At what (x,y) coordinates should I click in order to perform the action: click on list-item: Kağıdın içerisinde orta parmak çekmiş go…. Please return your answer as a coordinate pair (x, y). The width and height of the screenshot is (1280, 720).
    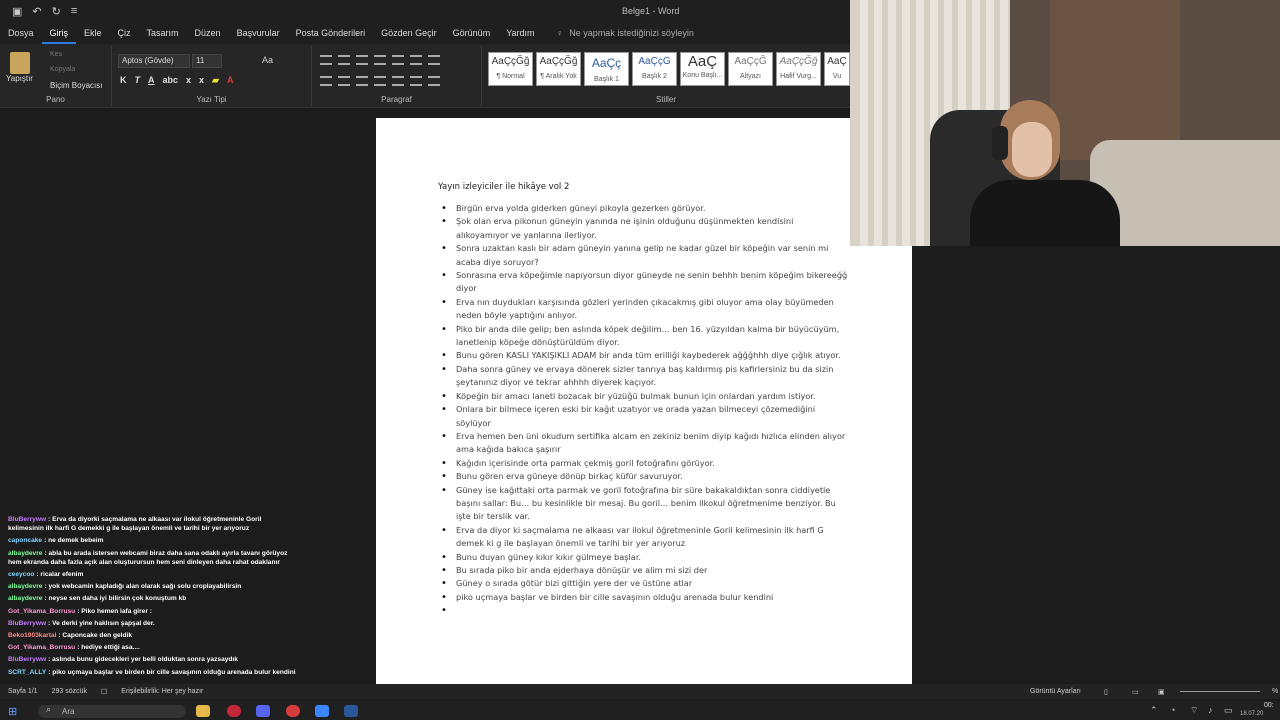
    Looking at the image, I should click on (644, 464).